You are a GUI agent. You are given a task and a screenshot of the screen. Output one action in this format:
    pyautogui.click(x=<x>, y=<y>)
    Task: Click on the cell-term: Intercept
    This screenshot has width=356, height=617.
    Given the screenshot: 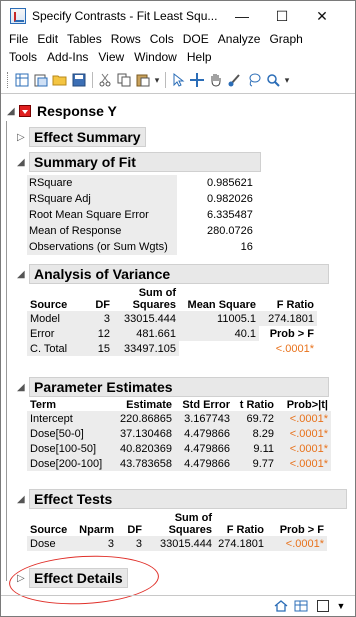 What is the action you would take?
    pyautogui.click(x=69, y=418)
    